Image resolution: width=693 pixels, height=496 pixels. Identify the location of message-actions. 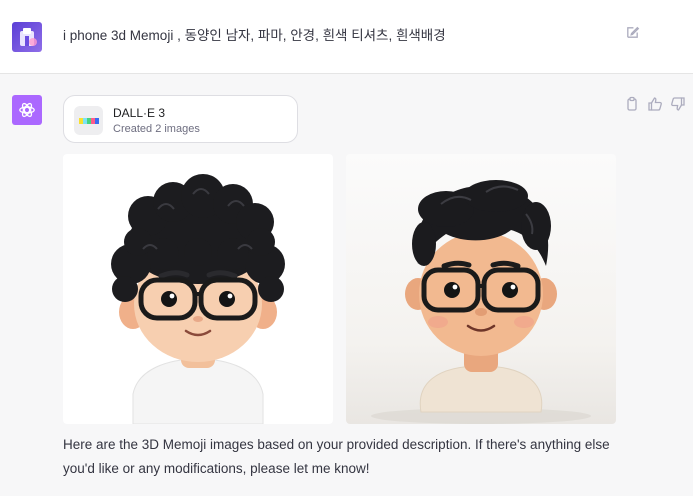
(655, 104).